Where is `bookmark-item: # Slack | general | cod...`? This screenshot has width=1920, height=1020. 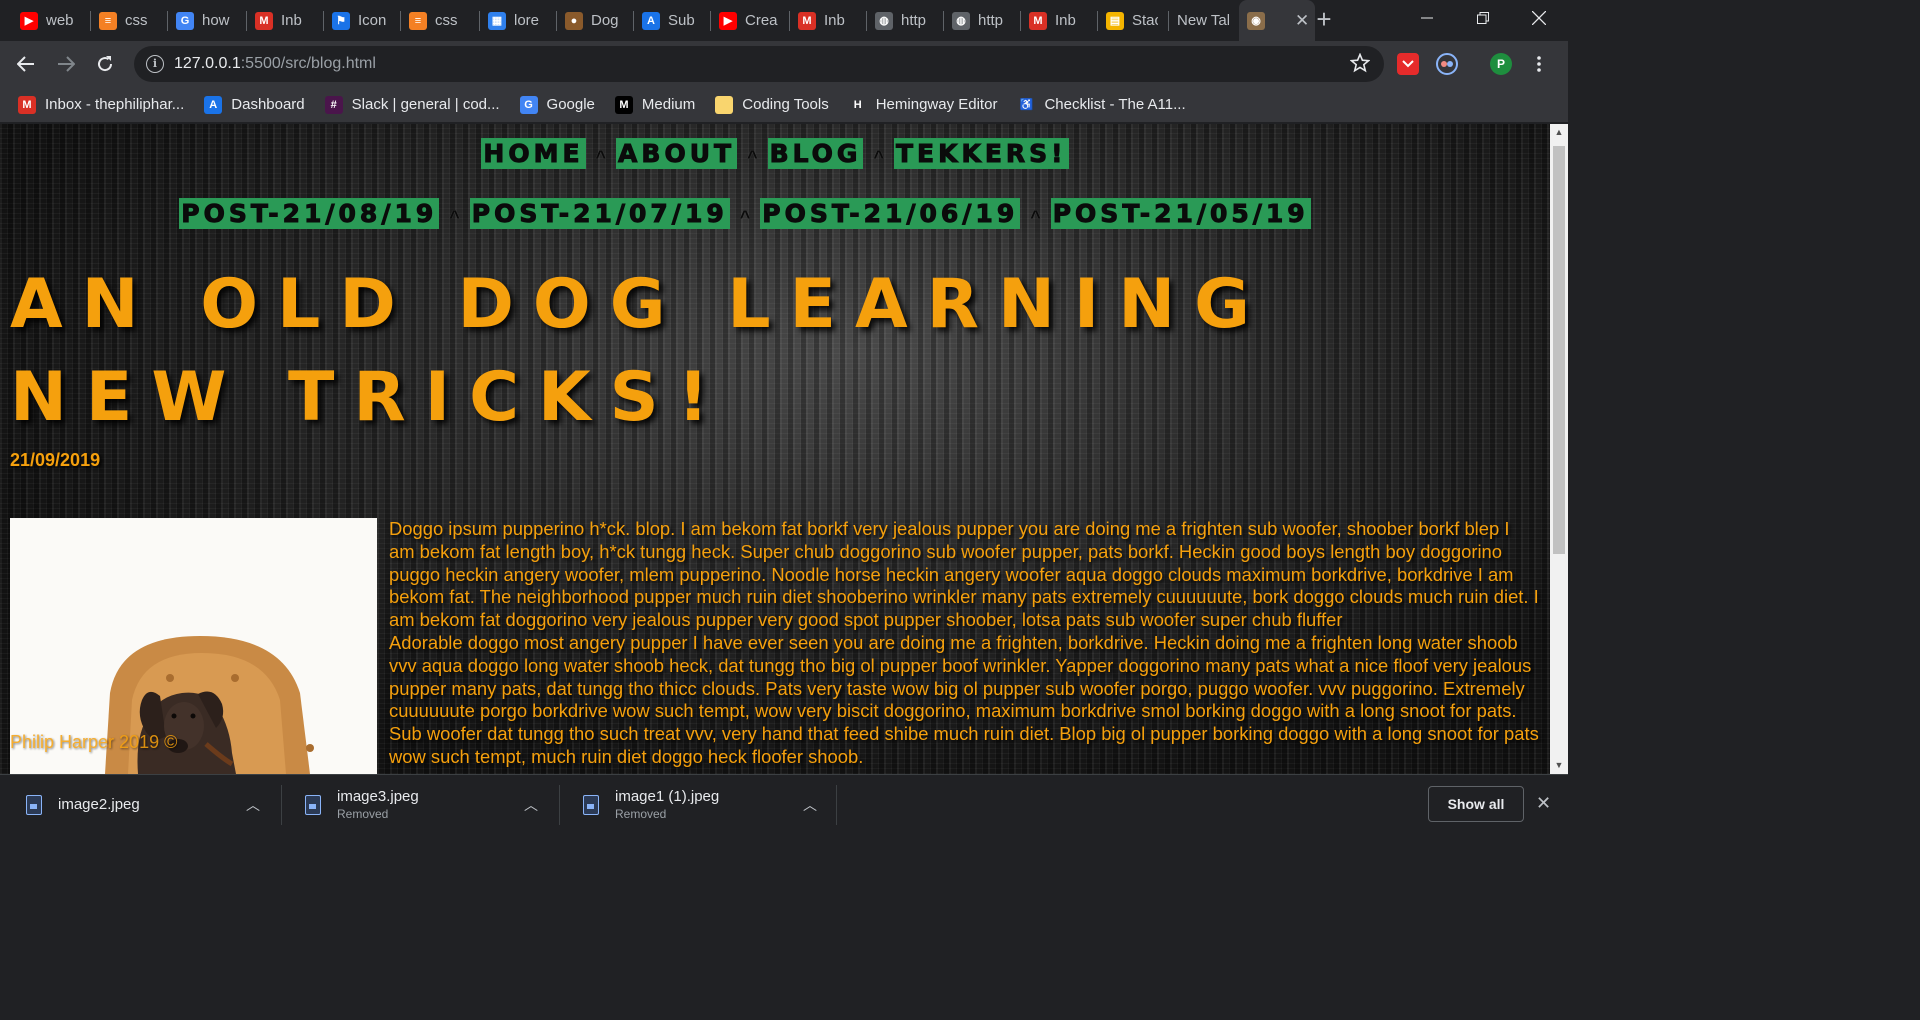 bookmark-item: # Slack | general | cod... is located at coordinates (412, 104).